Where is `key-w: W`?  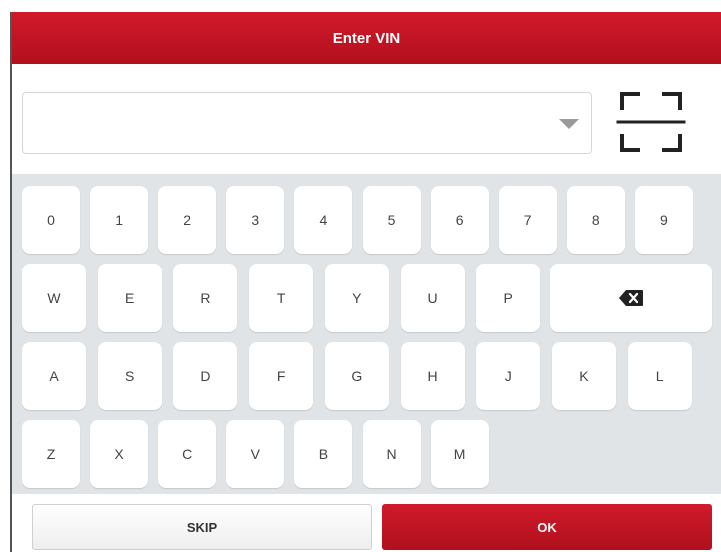
key-w: W is located at coordinates (54, 298).